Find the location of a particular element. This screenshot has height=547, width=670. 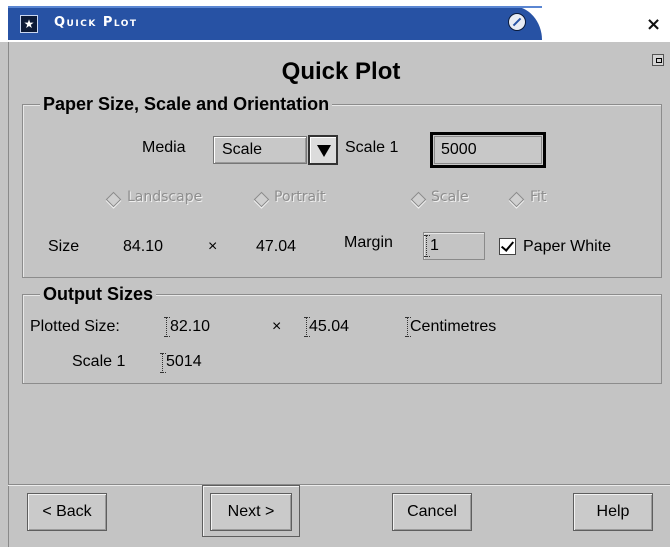

title-tab: ★ Quick Plot is located at coordinates (275, 23).